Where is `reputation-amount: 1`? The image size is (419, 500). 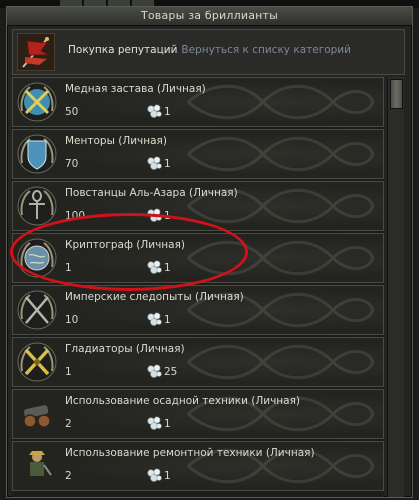
reputation-amount: 1 is located at coordinates (68, 372).